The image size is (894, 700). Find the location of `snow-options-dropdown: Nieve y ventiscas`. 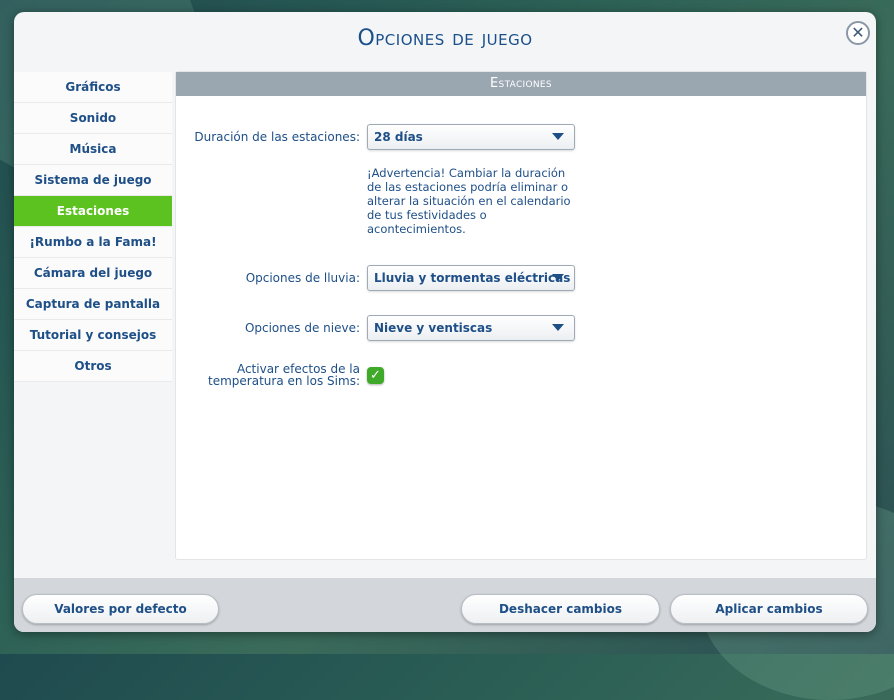

snow-options-dropdown: Nieve y ventiscas is located at coordinates (471, 328).